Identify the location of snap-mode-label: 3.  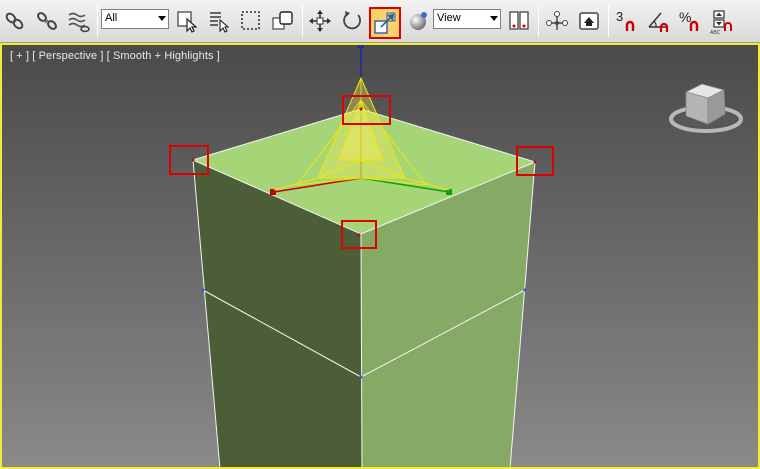
(620, 16).